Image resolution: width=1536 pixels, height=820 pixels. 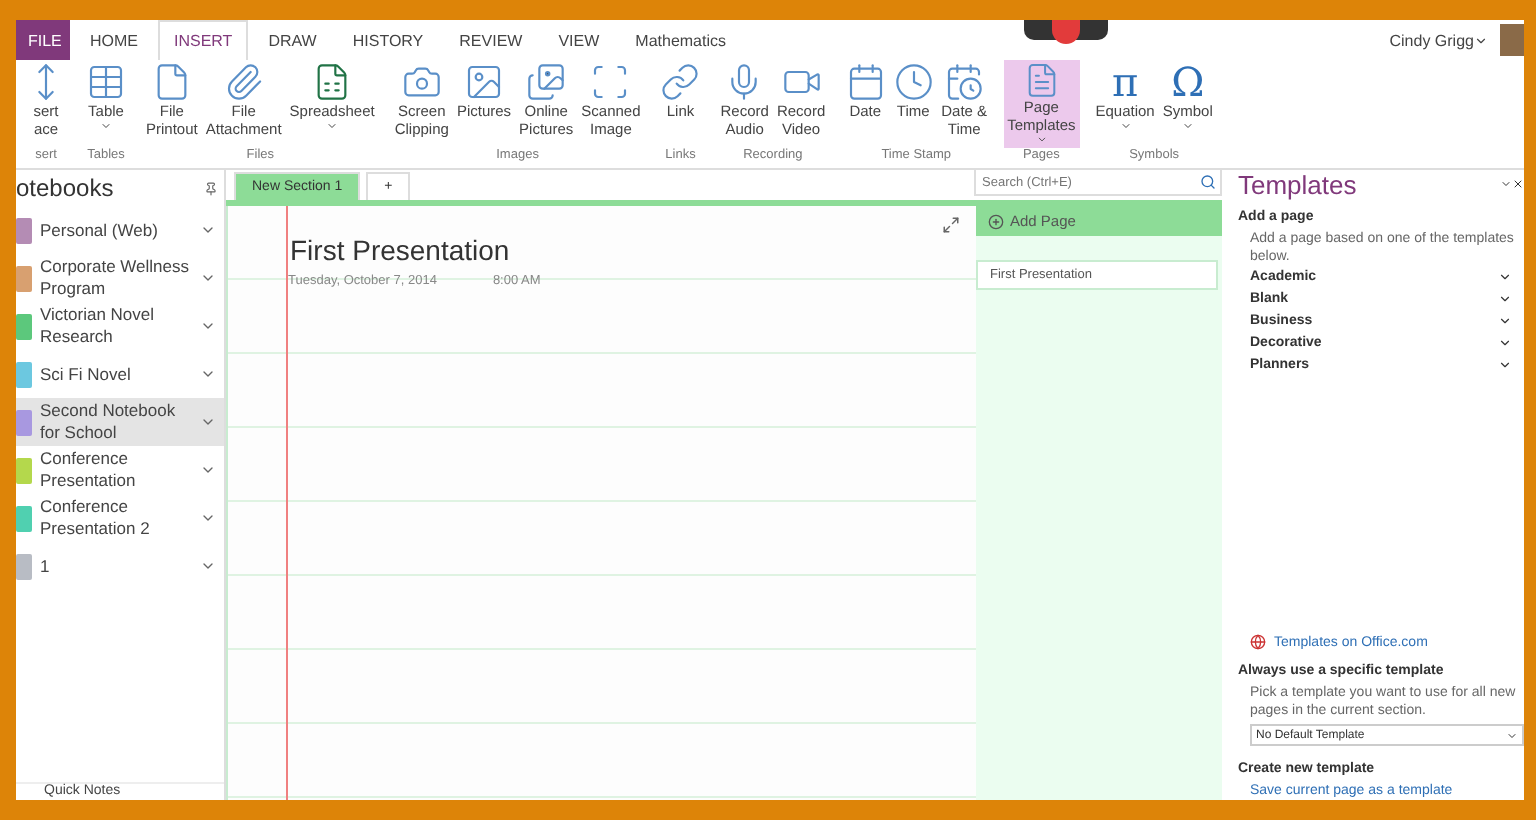 I want to click on user-name: Cindy Grigg, so click(x=1438, y=40).